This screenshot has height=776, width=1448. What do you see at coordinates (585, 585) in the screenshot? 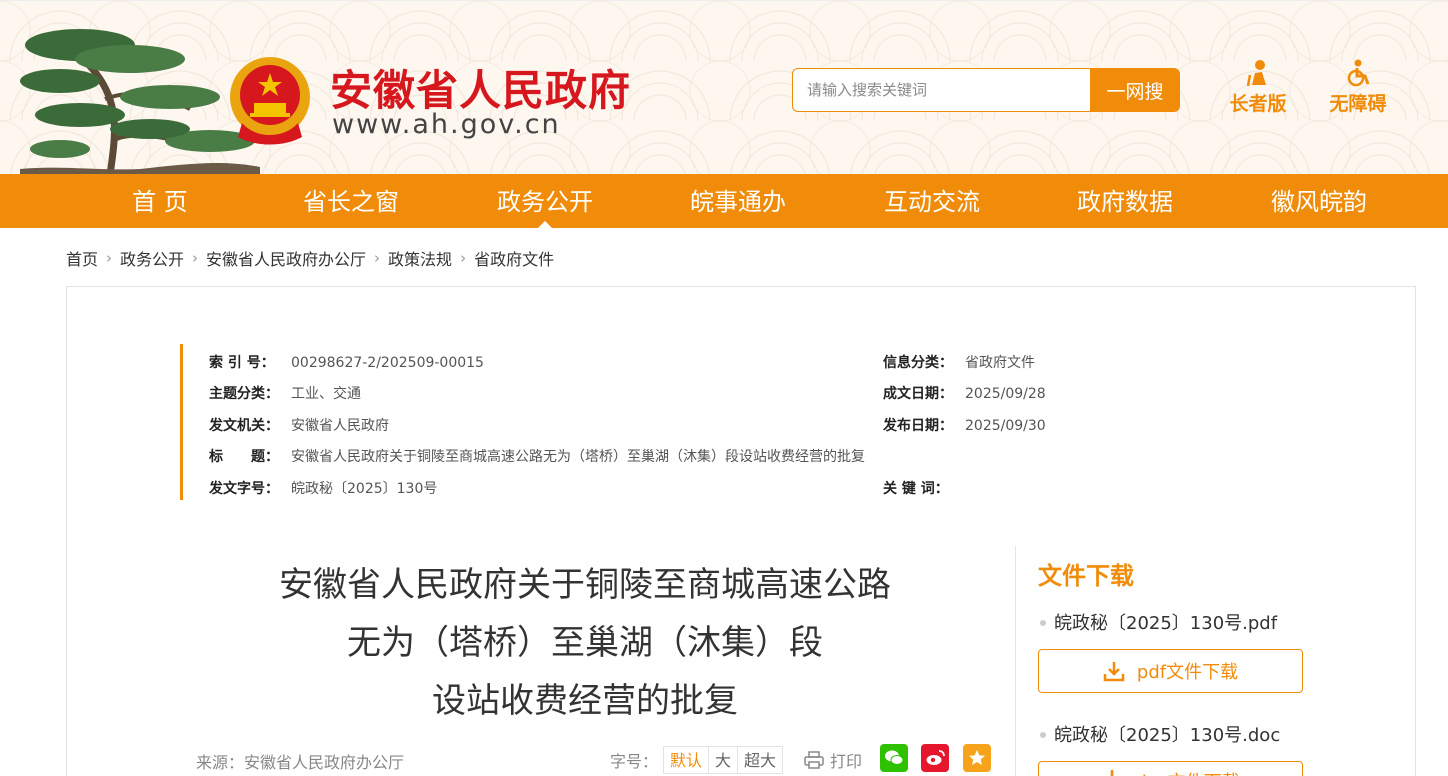
I see `document-title-line: 安徽省人民政府关于铜陵至商城高速公路` at bounding box center [585, 585].